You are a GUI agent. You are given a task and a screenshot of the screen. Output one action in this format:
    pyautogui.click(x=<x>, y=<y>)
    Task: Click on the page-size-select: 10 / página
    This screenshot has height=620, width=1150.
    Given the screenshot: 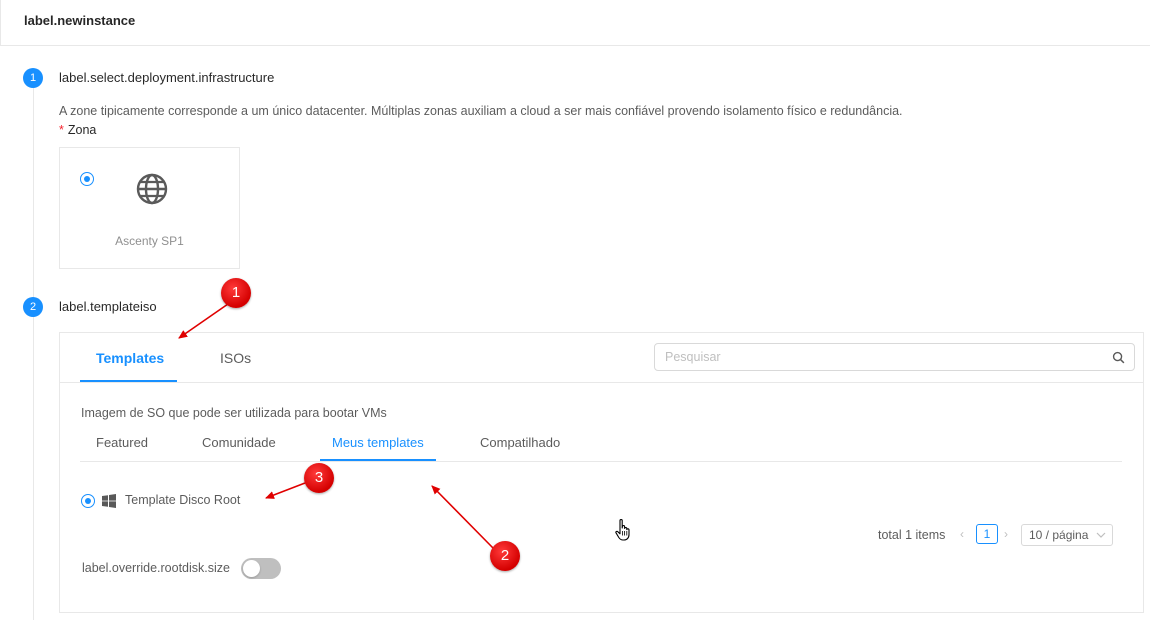 What is the action you would take?
    pyautogui.click(x=1067, y=535)
    